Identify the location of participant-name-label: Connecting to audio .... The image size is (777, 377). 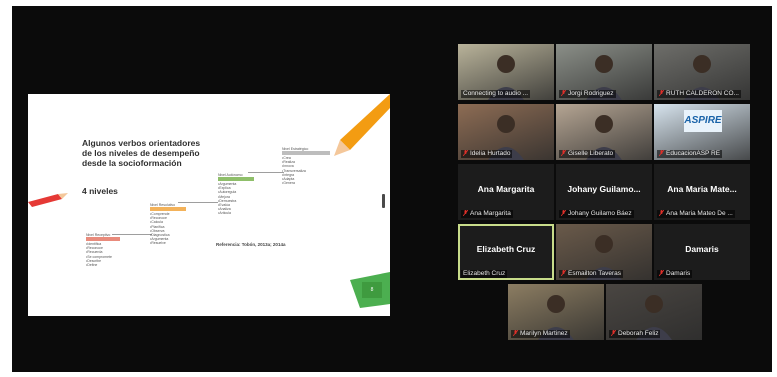
(496, 94).